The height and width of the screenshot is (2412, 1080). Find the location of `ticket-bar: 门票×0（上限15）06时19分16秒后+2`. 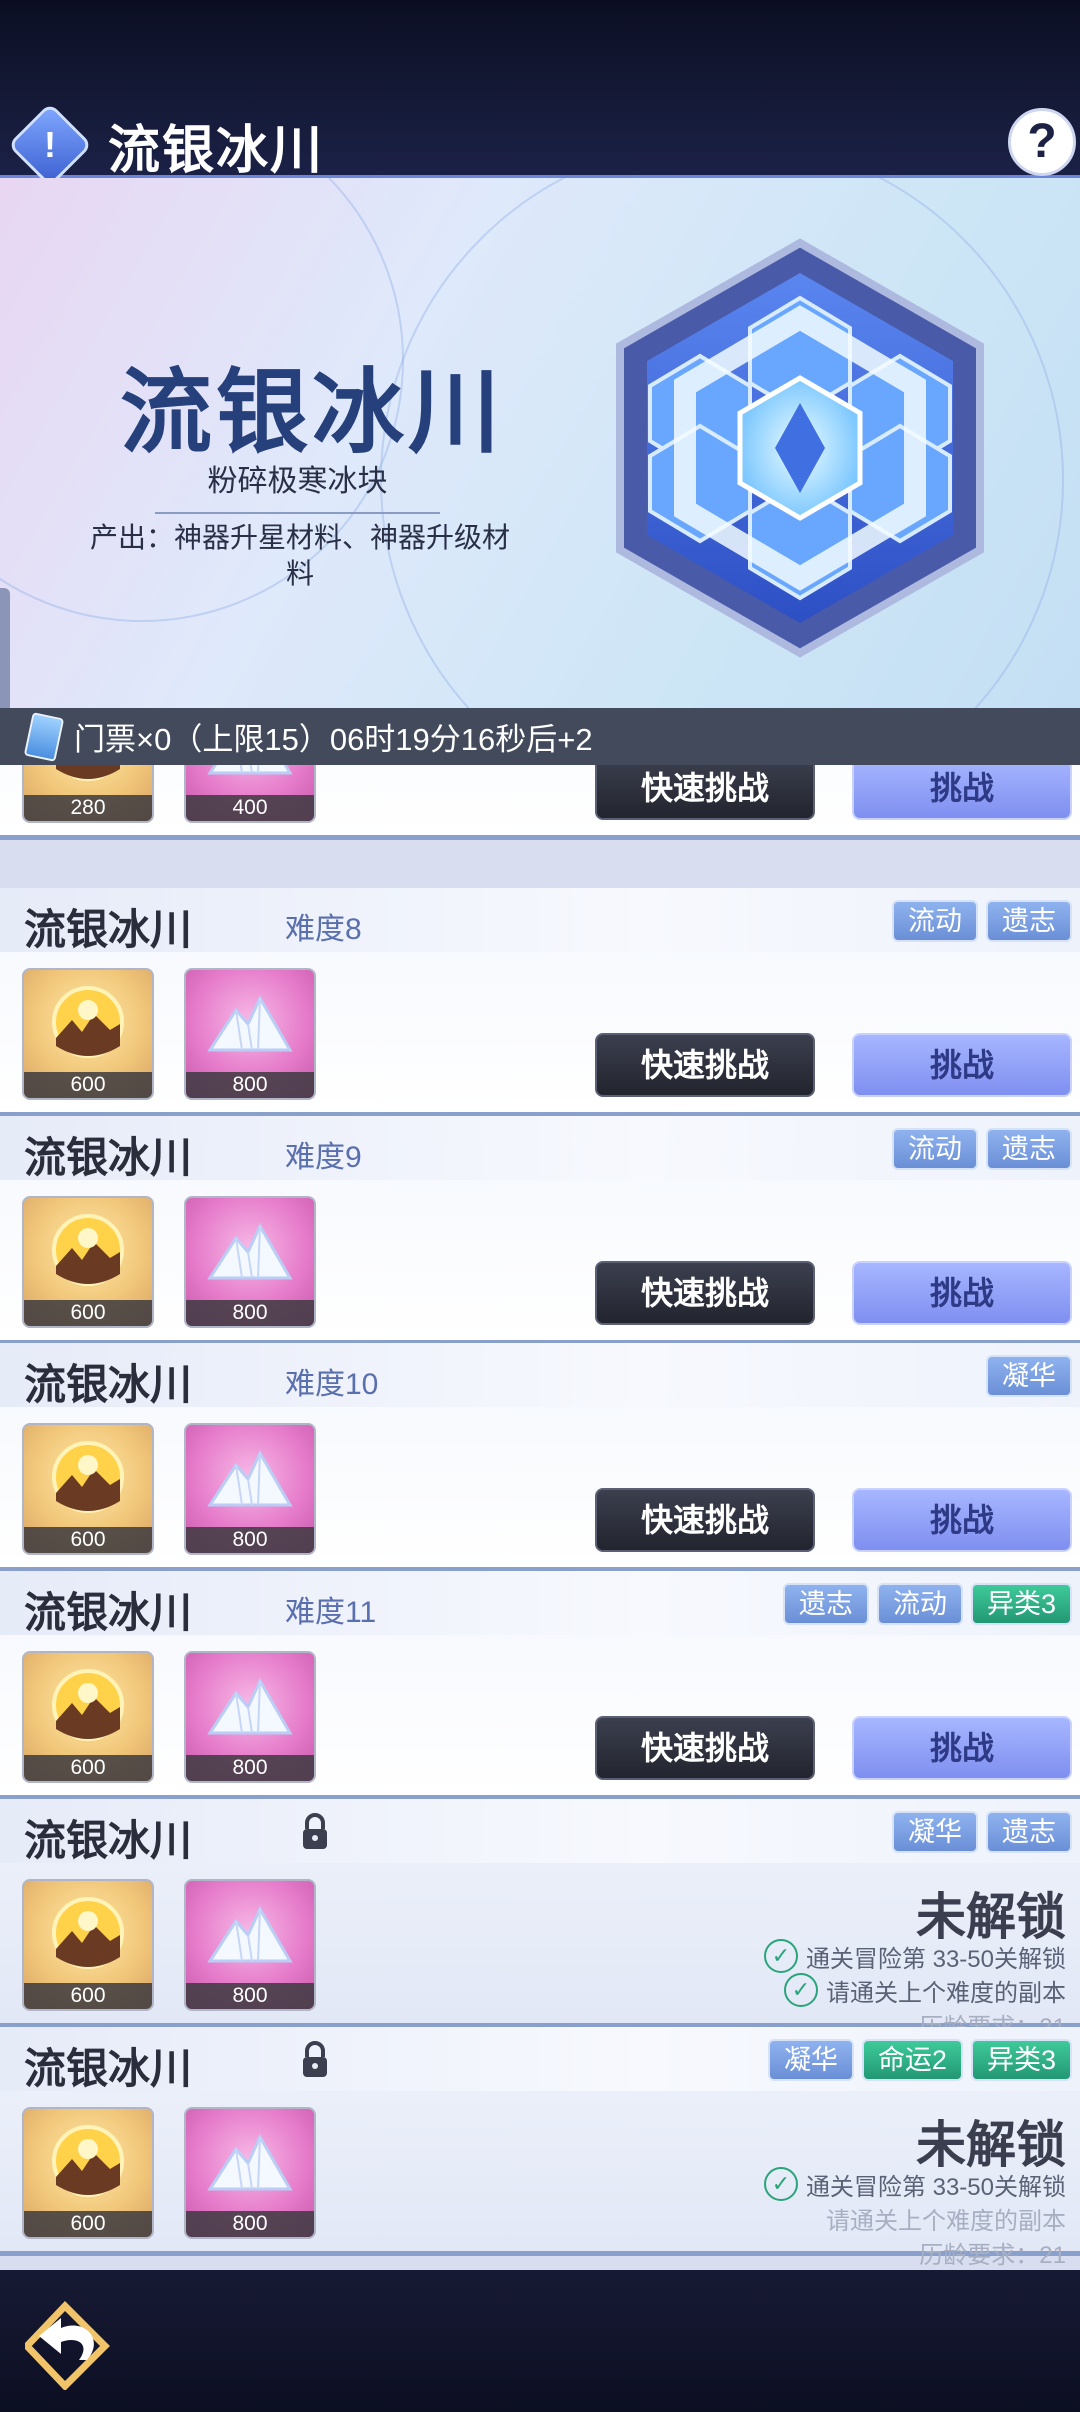

ticket-bar: 门票×0（上限15）06时19分16秒后+2 is located at coordinates (540, 736).